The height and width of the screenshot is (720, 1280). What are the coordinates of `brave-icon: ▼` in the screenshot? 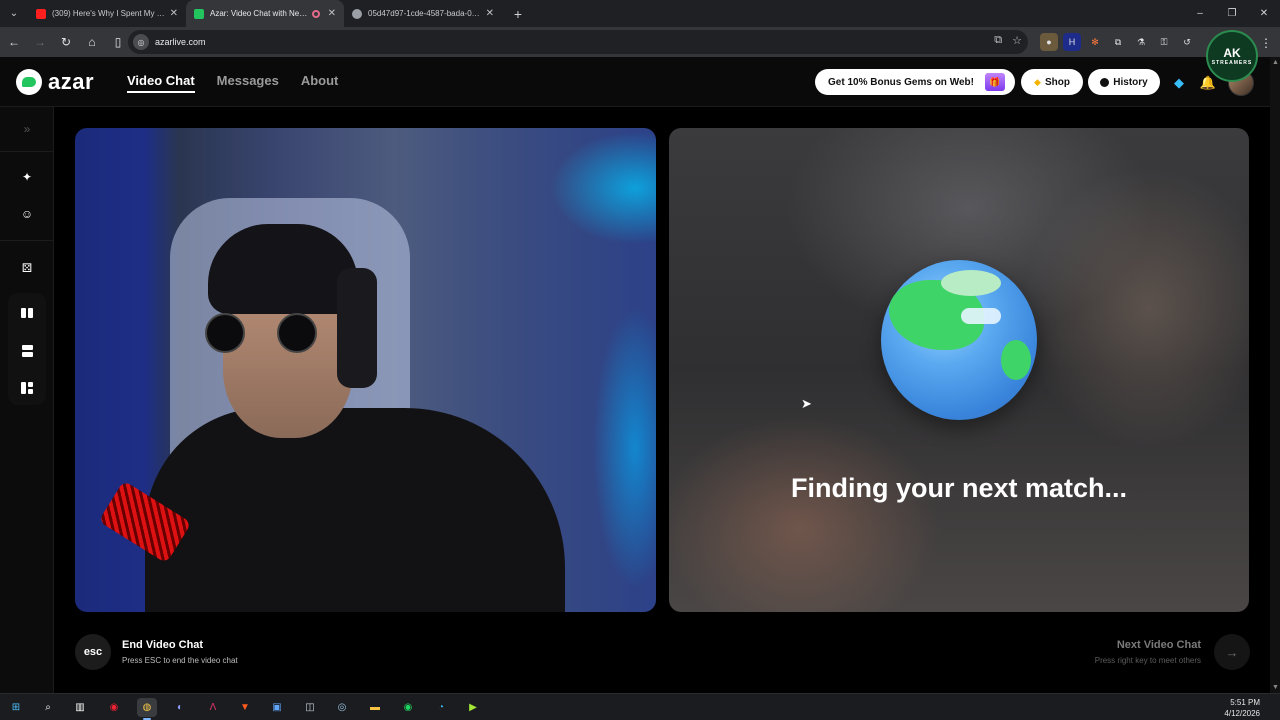 It's located at (245, 707).